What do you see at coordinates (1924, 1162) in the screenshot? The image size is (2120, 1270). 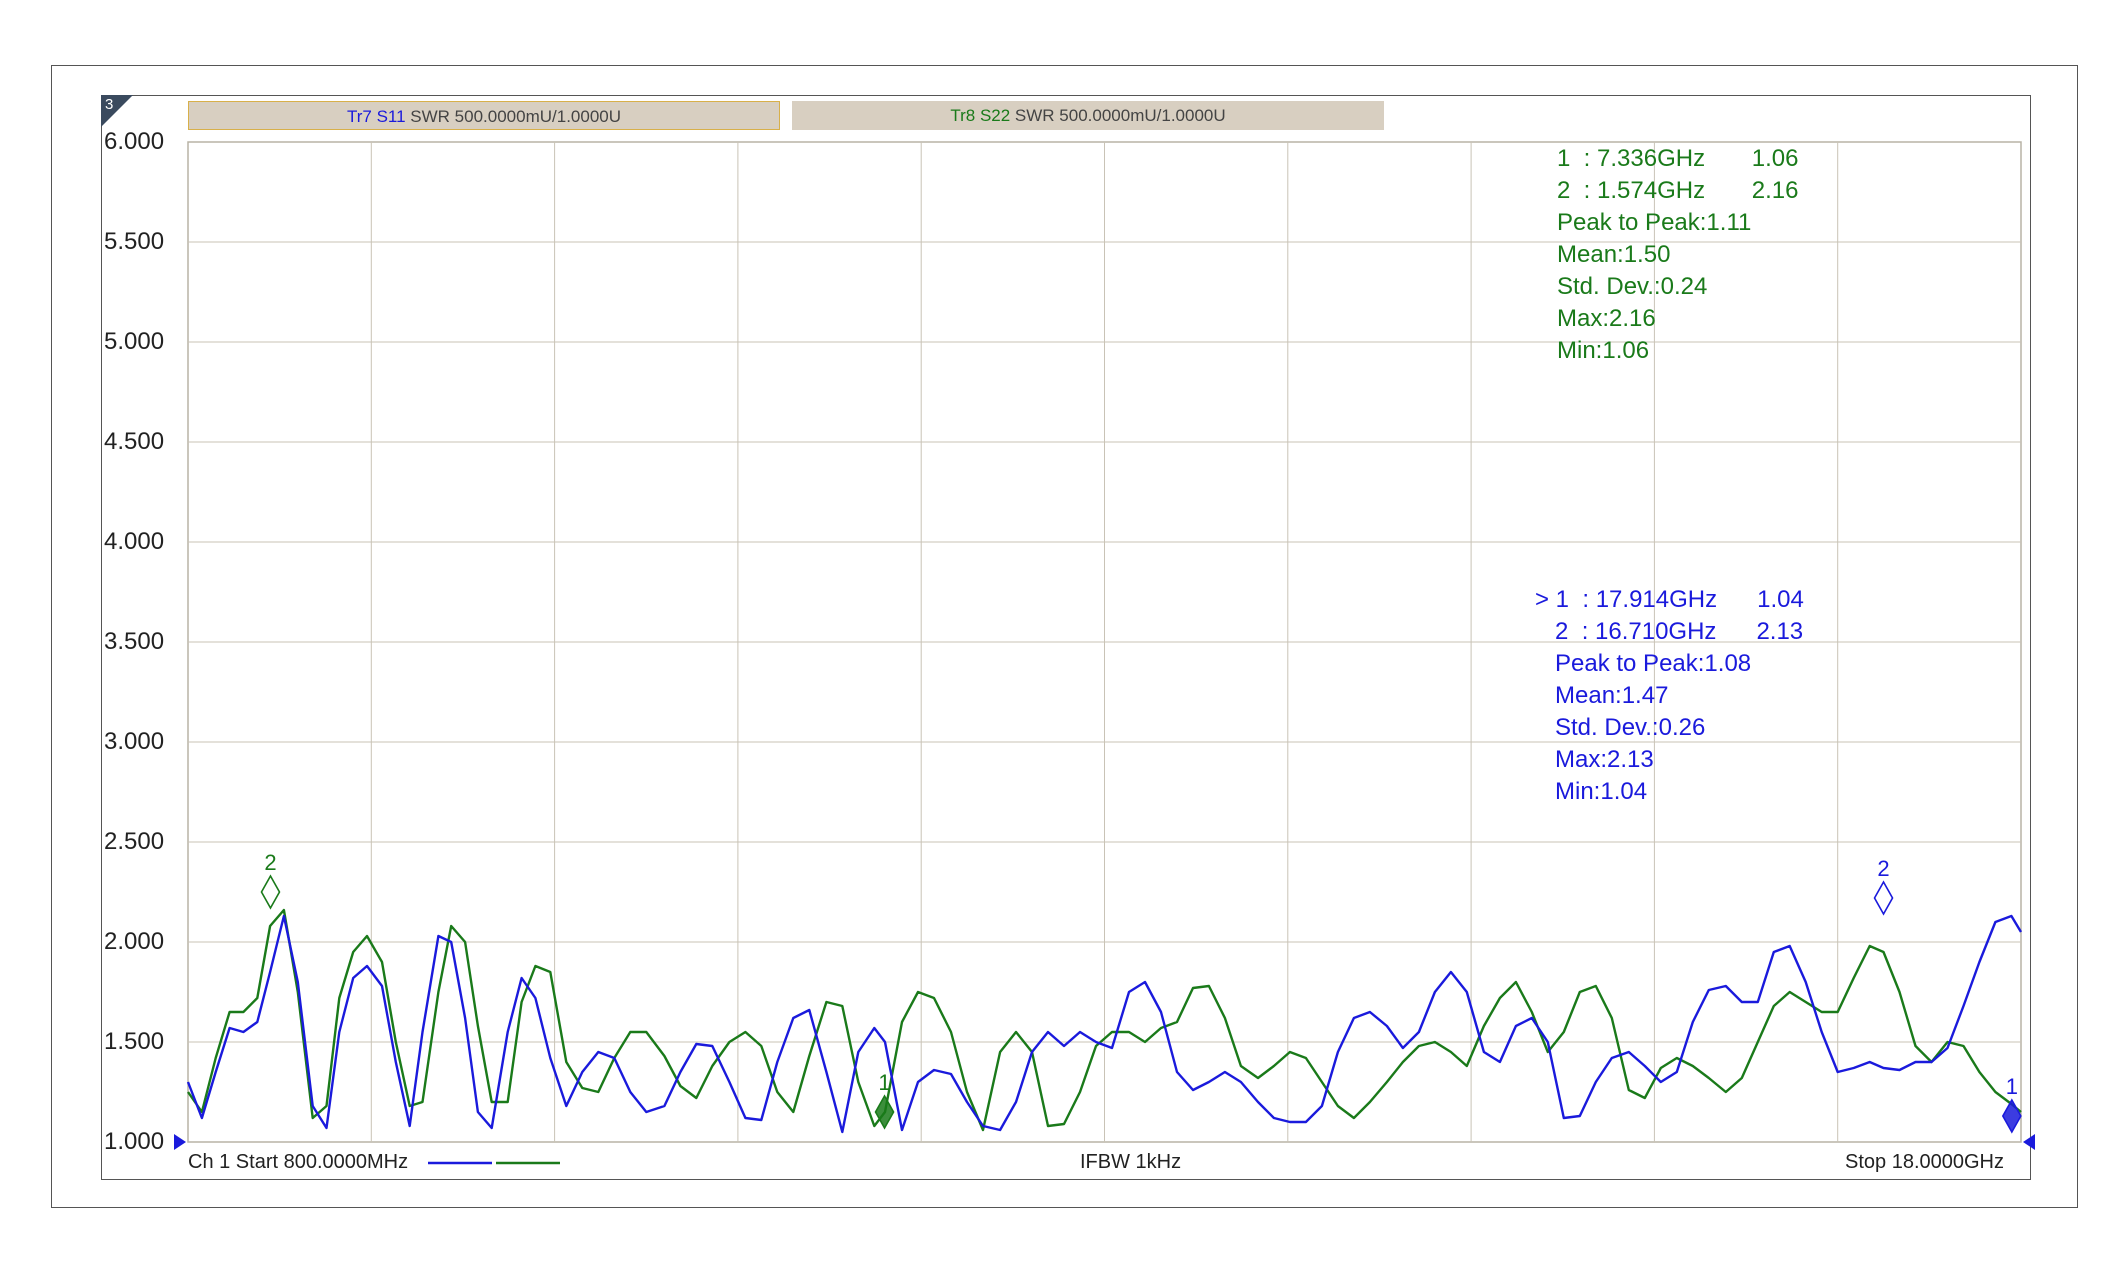 I see `stop-frequency-label: Stop 18.0000GHz` at bounding box center [1924, 1162].